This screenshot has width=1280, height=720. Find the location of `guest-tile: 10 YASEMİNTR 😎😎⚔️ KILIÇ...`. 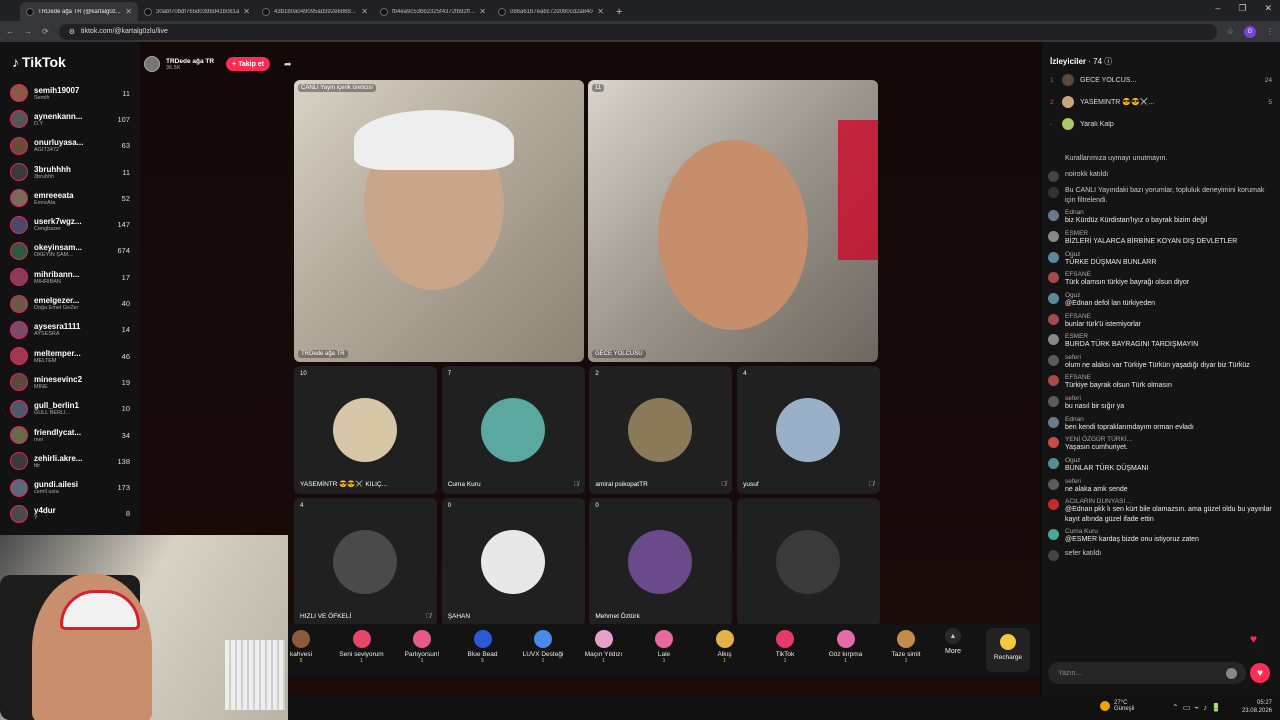

guest-tile: 10 YASEMİNTR 😎😎⚔️ KILIÇ... is located at coordinates (365, 430).